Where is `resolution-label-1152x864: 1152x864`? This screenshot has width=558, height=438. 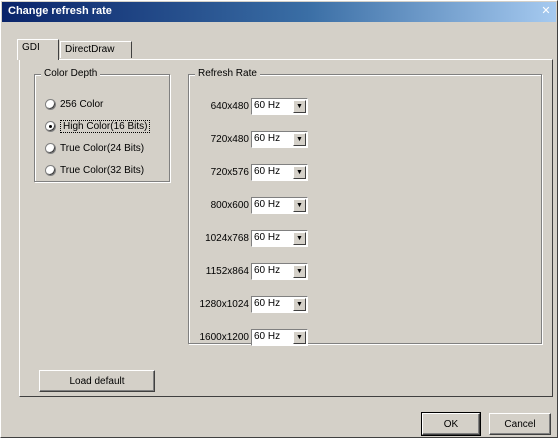
resolution-label-1152x864: 1152x864 is located at coordinates (227, 271).